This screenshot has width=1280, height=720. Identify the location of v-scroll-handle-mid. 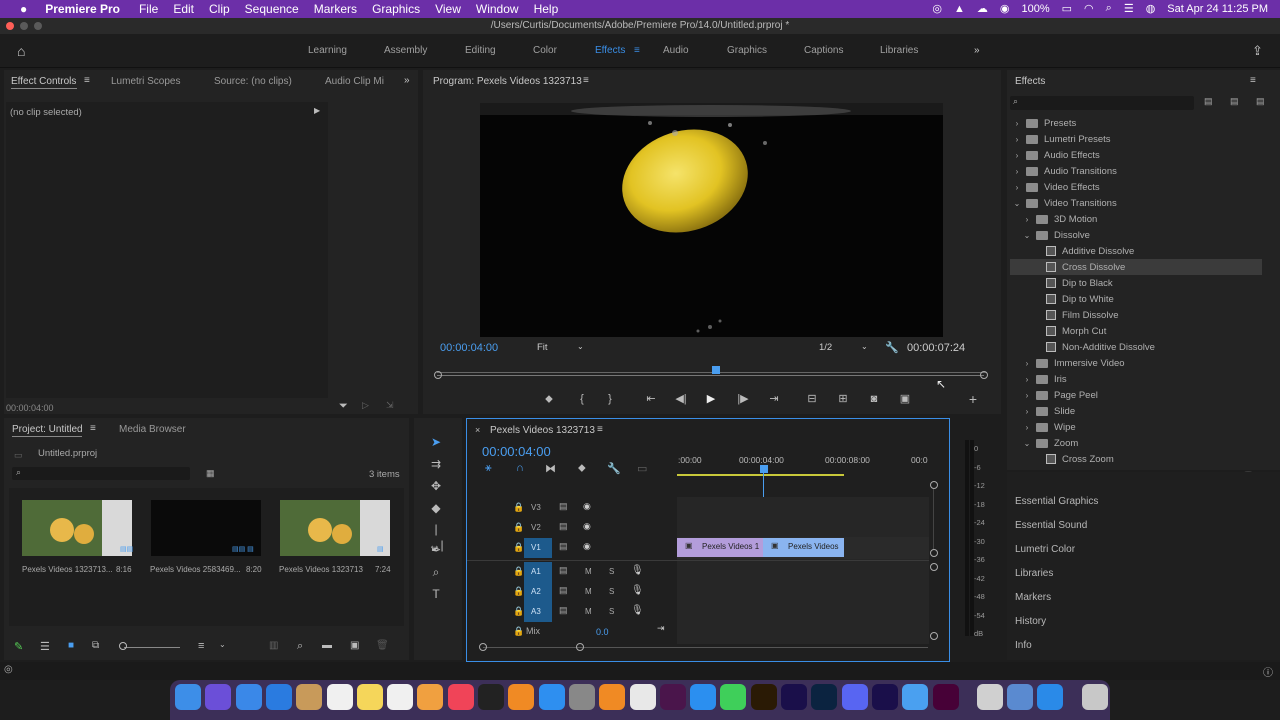
(934, 553).